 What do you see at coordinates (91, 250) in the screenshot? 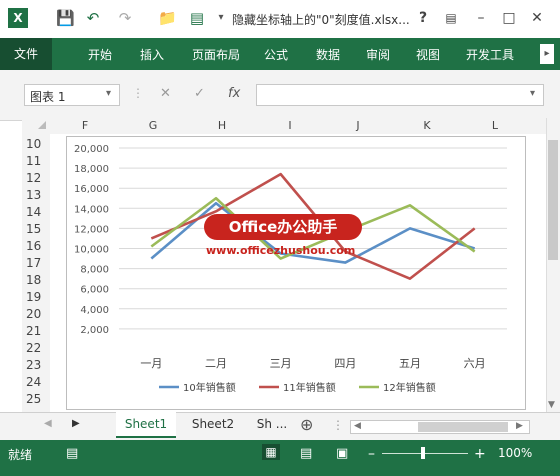
I see `y-tick-label: 10,000` at bounding box center [91, 250].